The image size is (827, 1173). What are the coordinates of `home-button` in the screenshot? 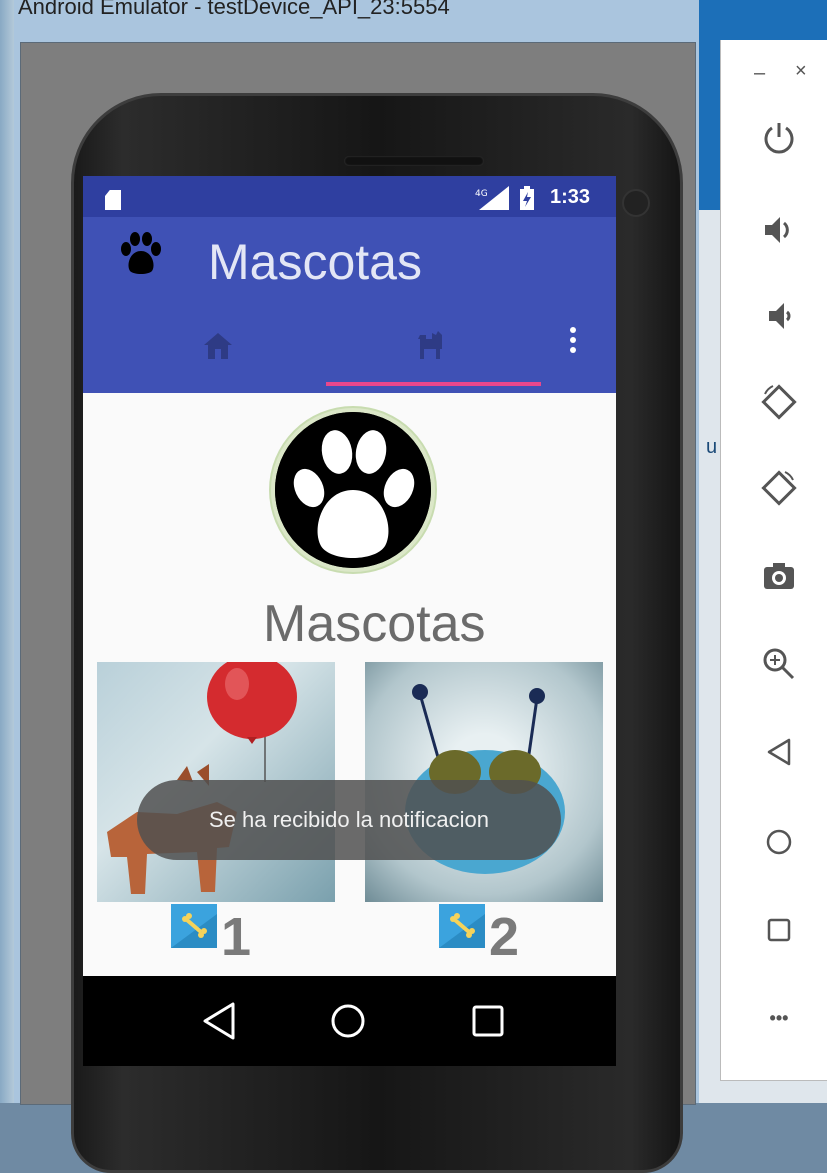 It's located at (779, 842).